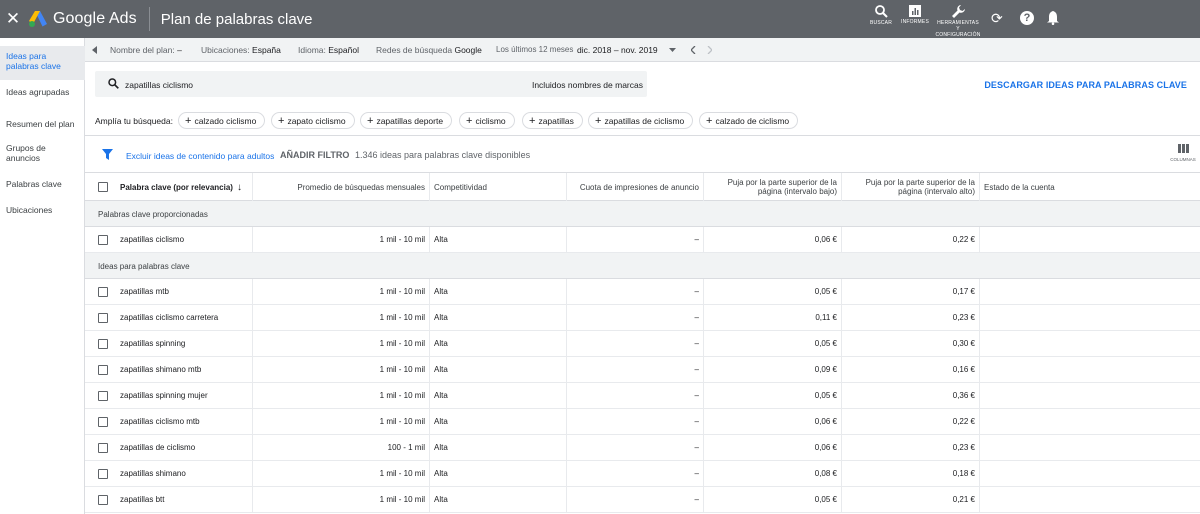 The image size is (1200, 514). I want to click on keyword-cell: zapatillas de ciclismo, so click(169, 447).